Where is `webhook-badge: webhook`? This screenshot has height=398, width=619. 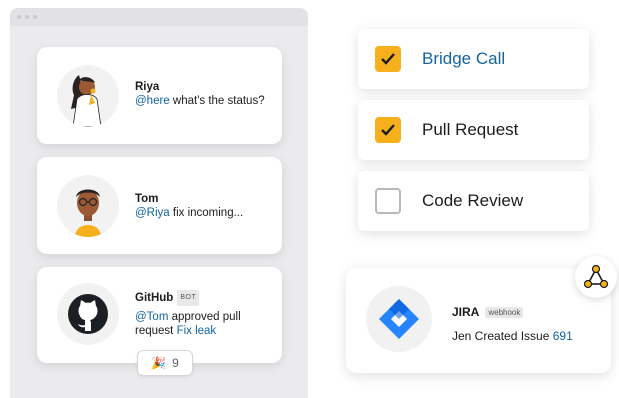 webhook-badge: webhook is located at coordinates (504, 312).